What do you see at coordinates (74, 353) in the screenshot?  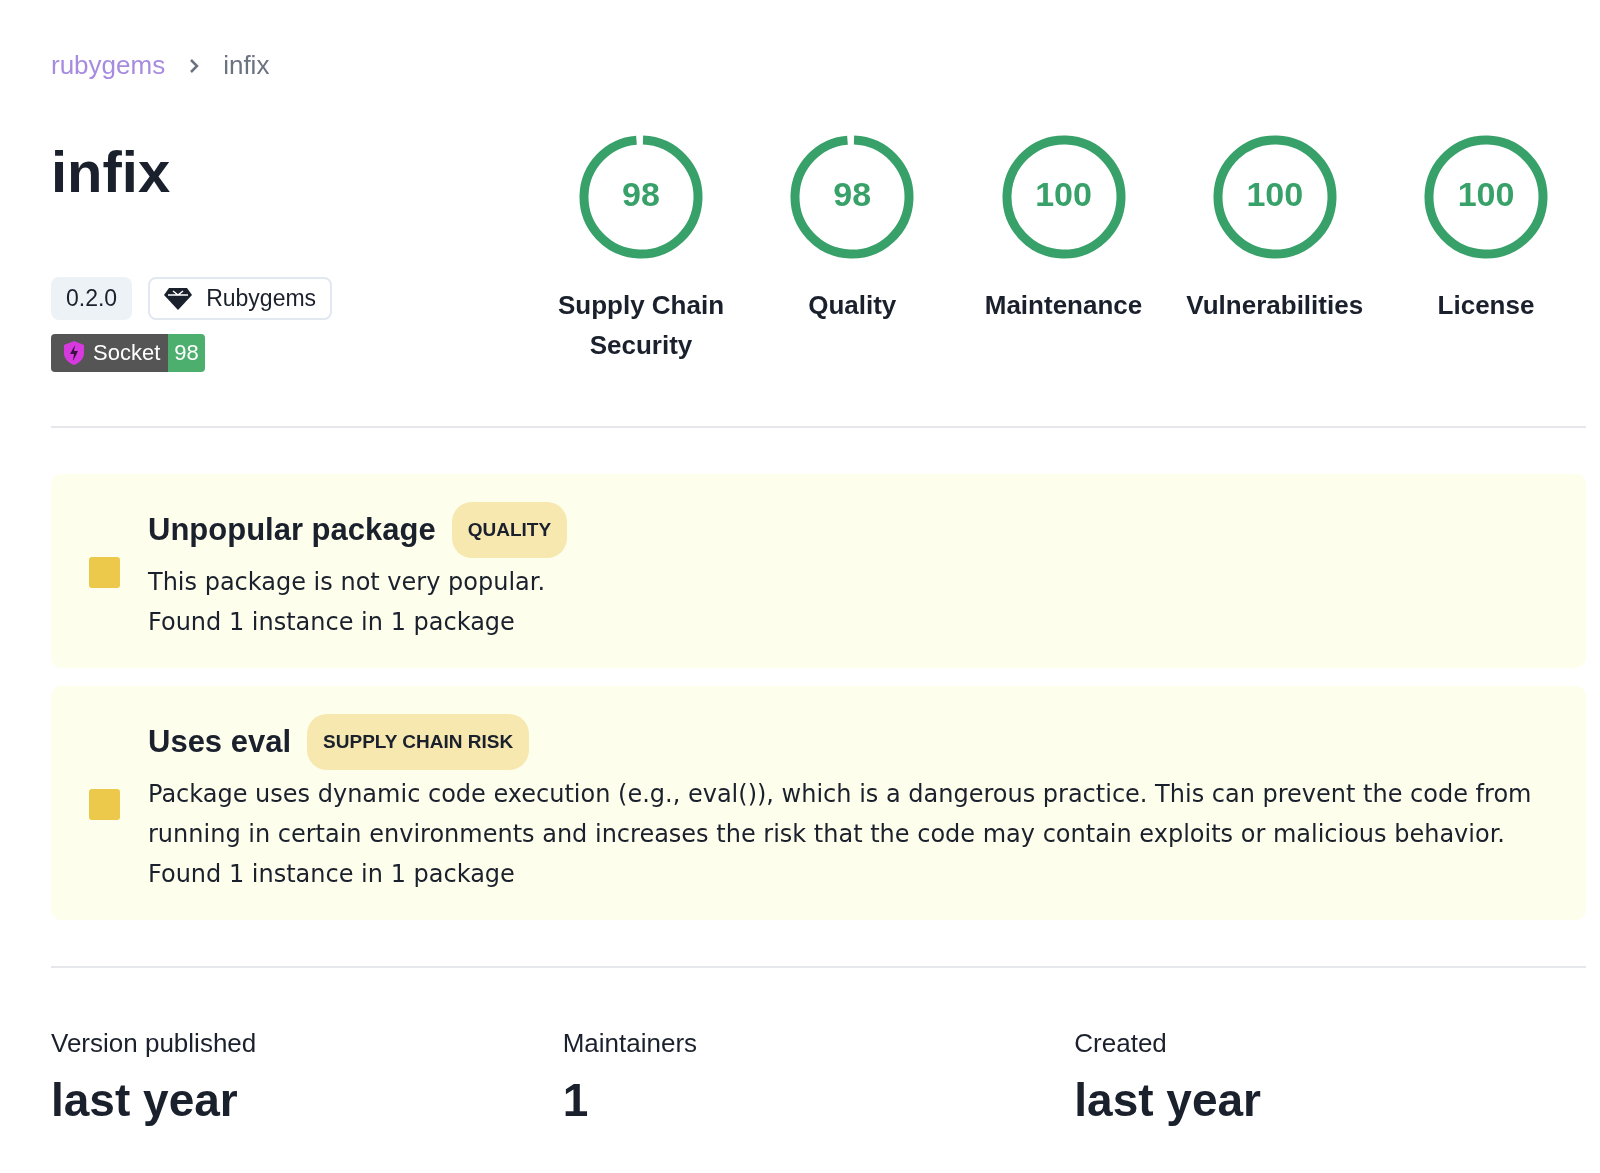 I see `shield-icon` at bounding box center [74, 353].